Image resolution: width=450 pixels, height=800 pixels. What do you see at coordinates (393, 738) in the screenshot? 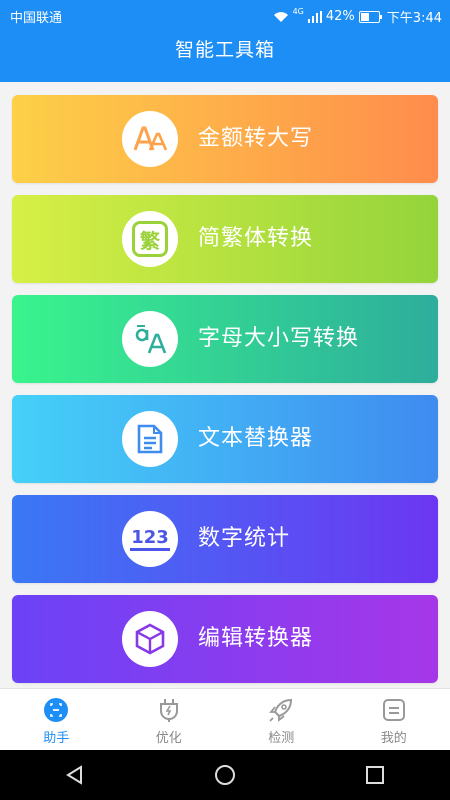
I see `nav-label: 我的` at bounding box center [393, 738].